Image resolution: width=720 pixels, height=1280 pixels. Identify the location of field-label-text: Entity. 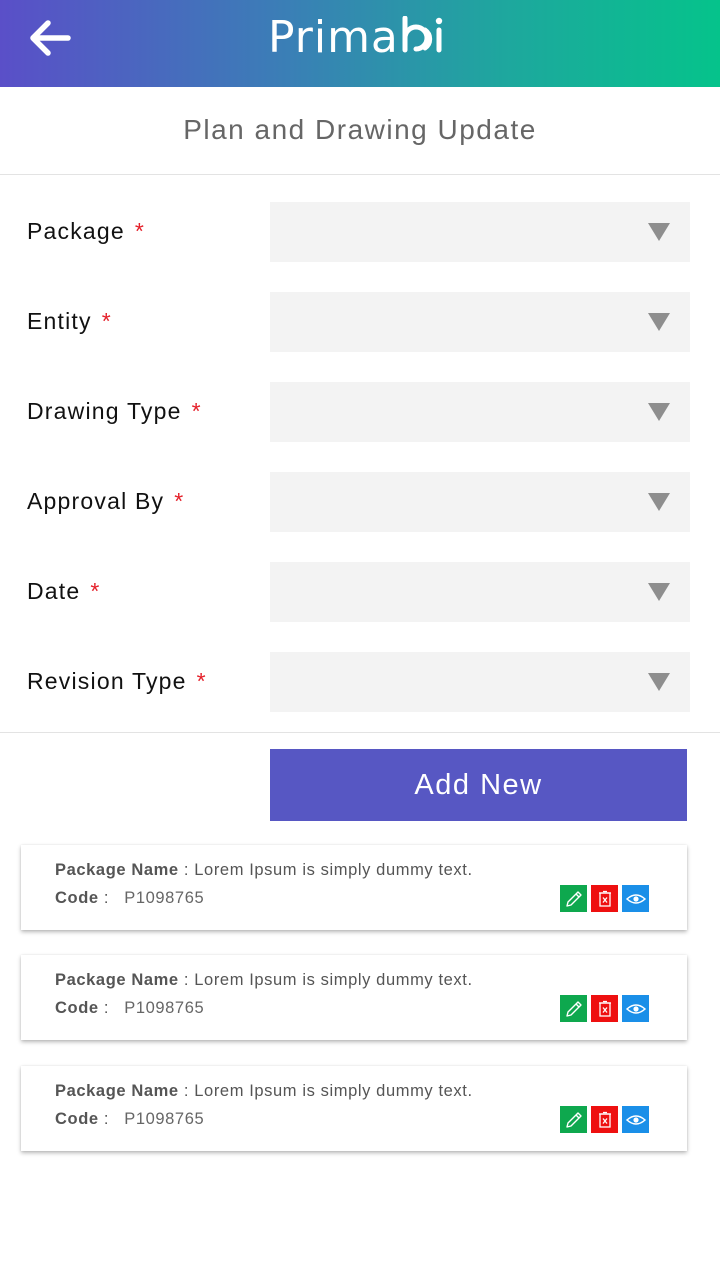
(59, 321).